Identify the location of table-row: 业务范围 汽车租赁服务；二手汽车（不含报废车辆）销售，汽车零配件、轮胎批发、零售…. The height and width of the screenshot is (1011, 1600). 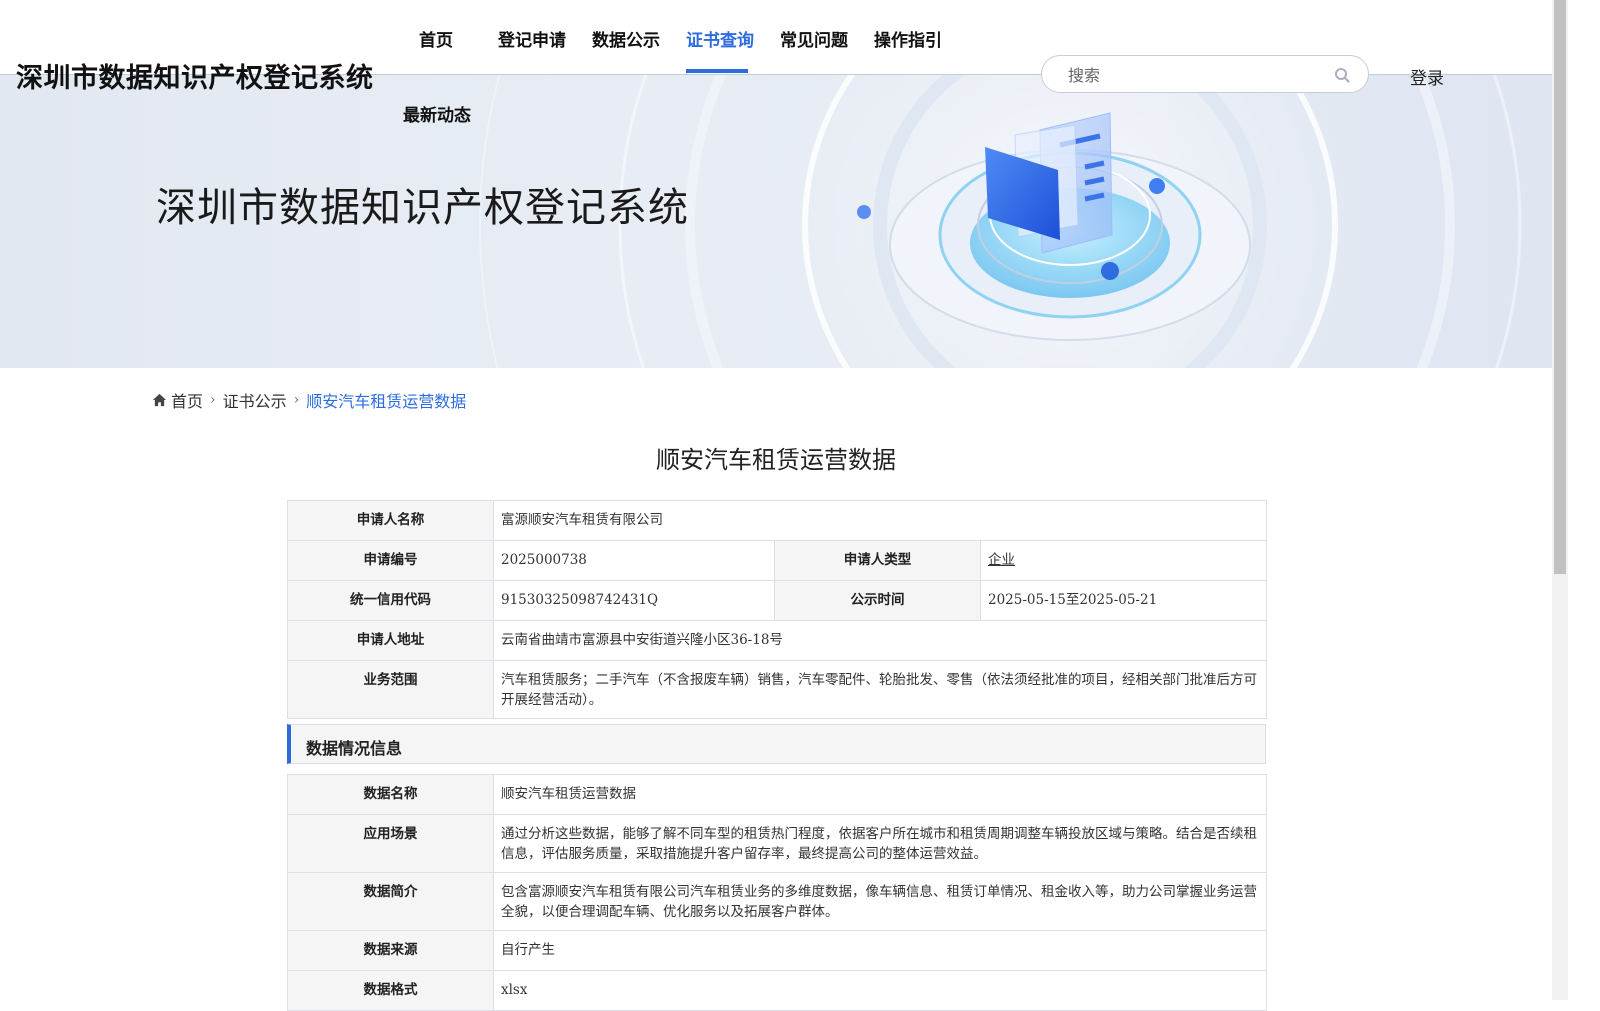
(777, 689).